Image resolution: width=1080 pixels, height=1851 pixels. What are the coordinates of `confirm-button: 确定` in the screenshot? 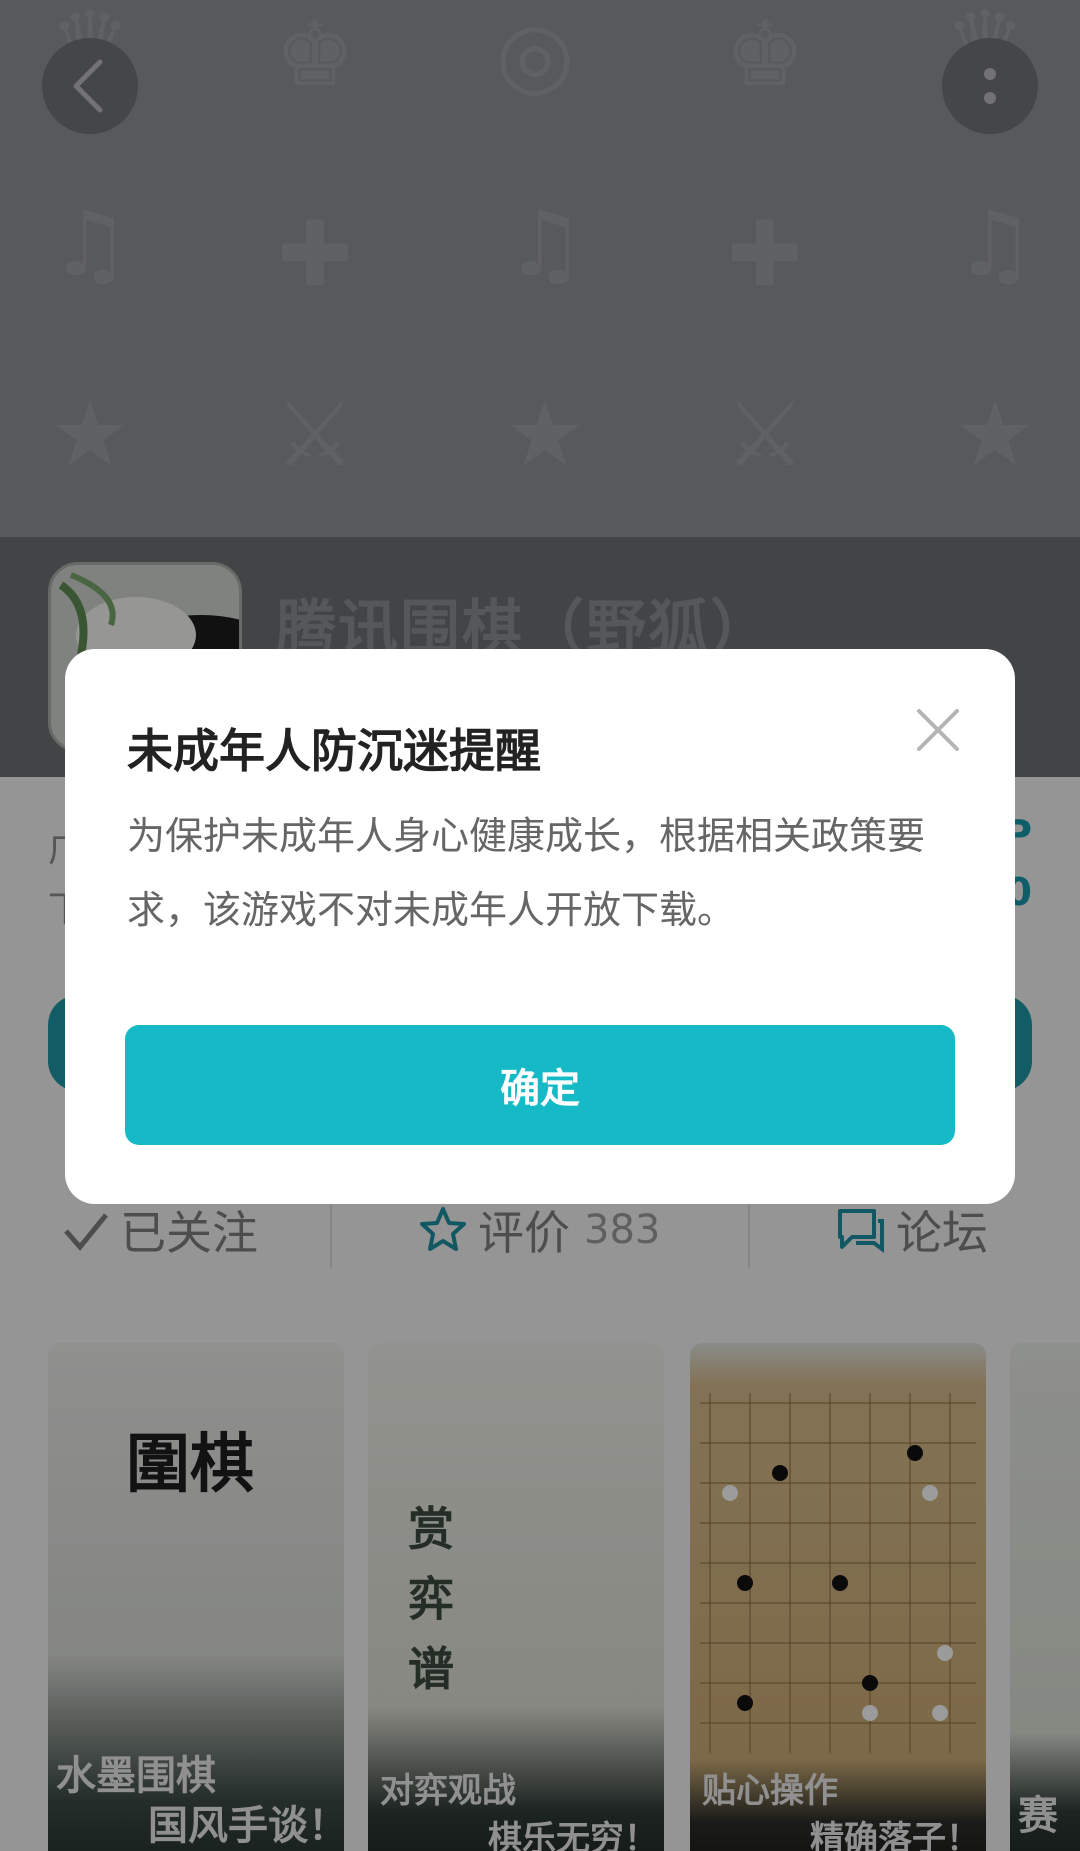 It's located at (540, 1085).